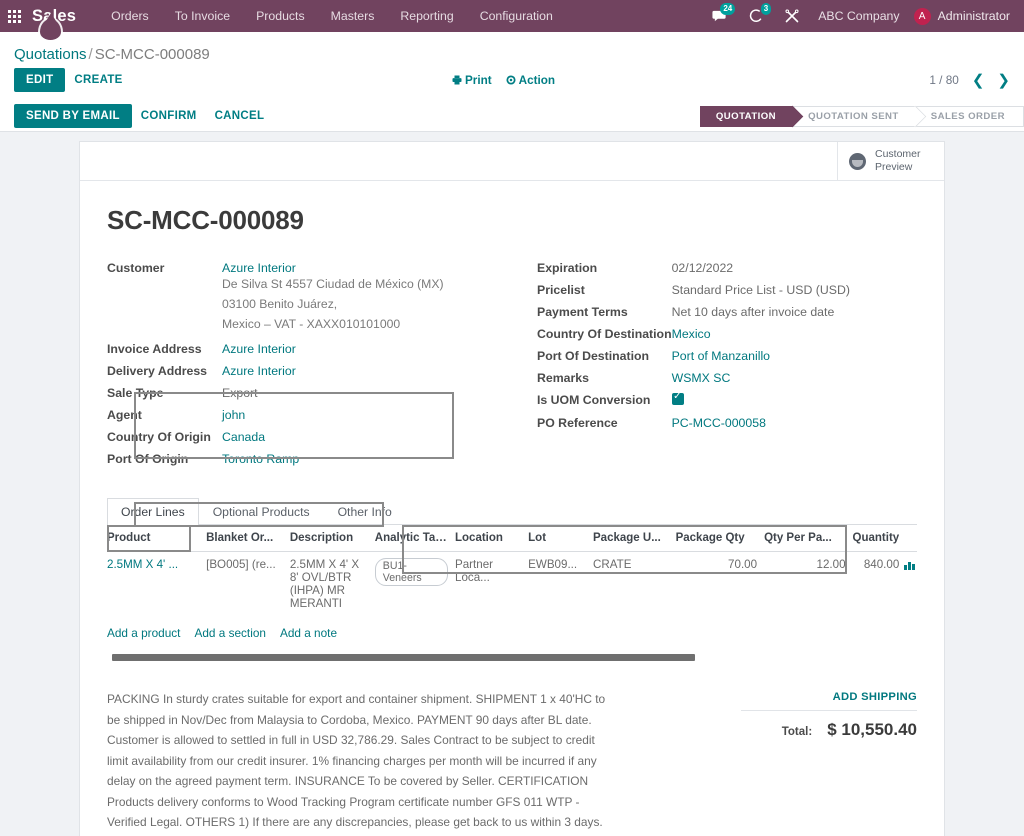 The width and height of the screenshot is (1024, 836). Describe the element at coordinates (426, 16) in the screenshot. I see `menu-item-reporting: Reporting` at that location.